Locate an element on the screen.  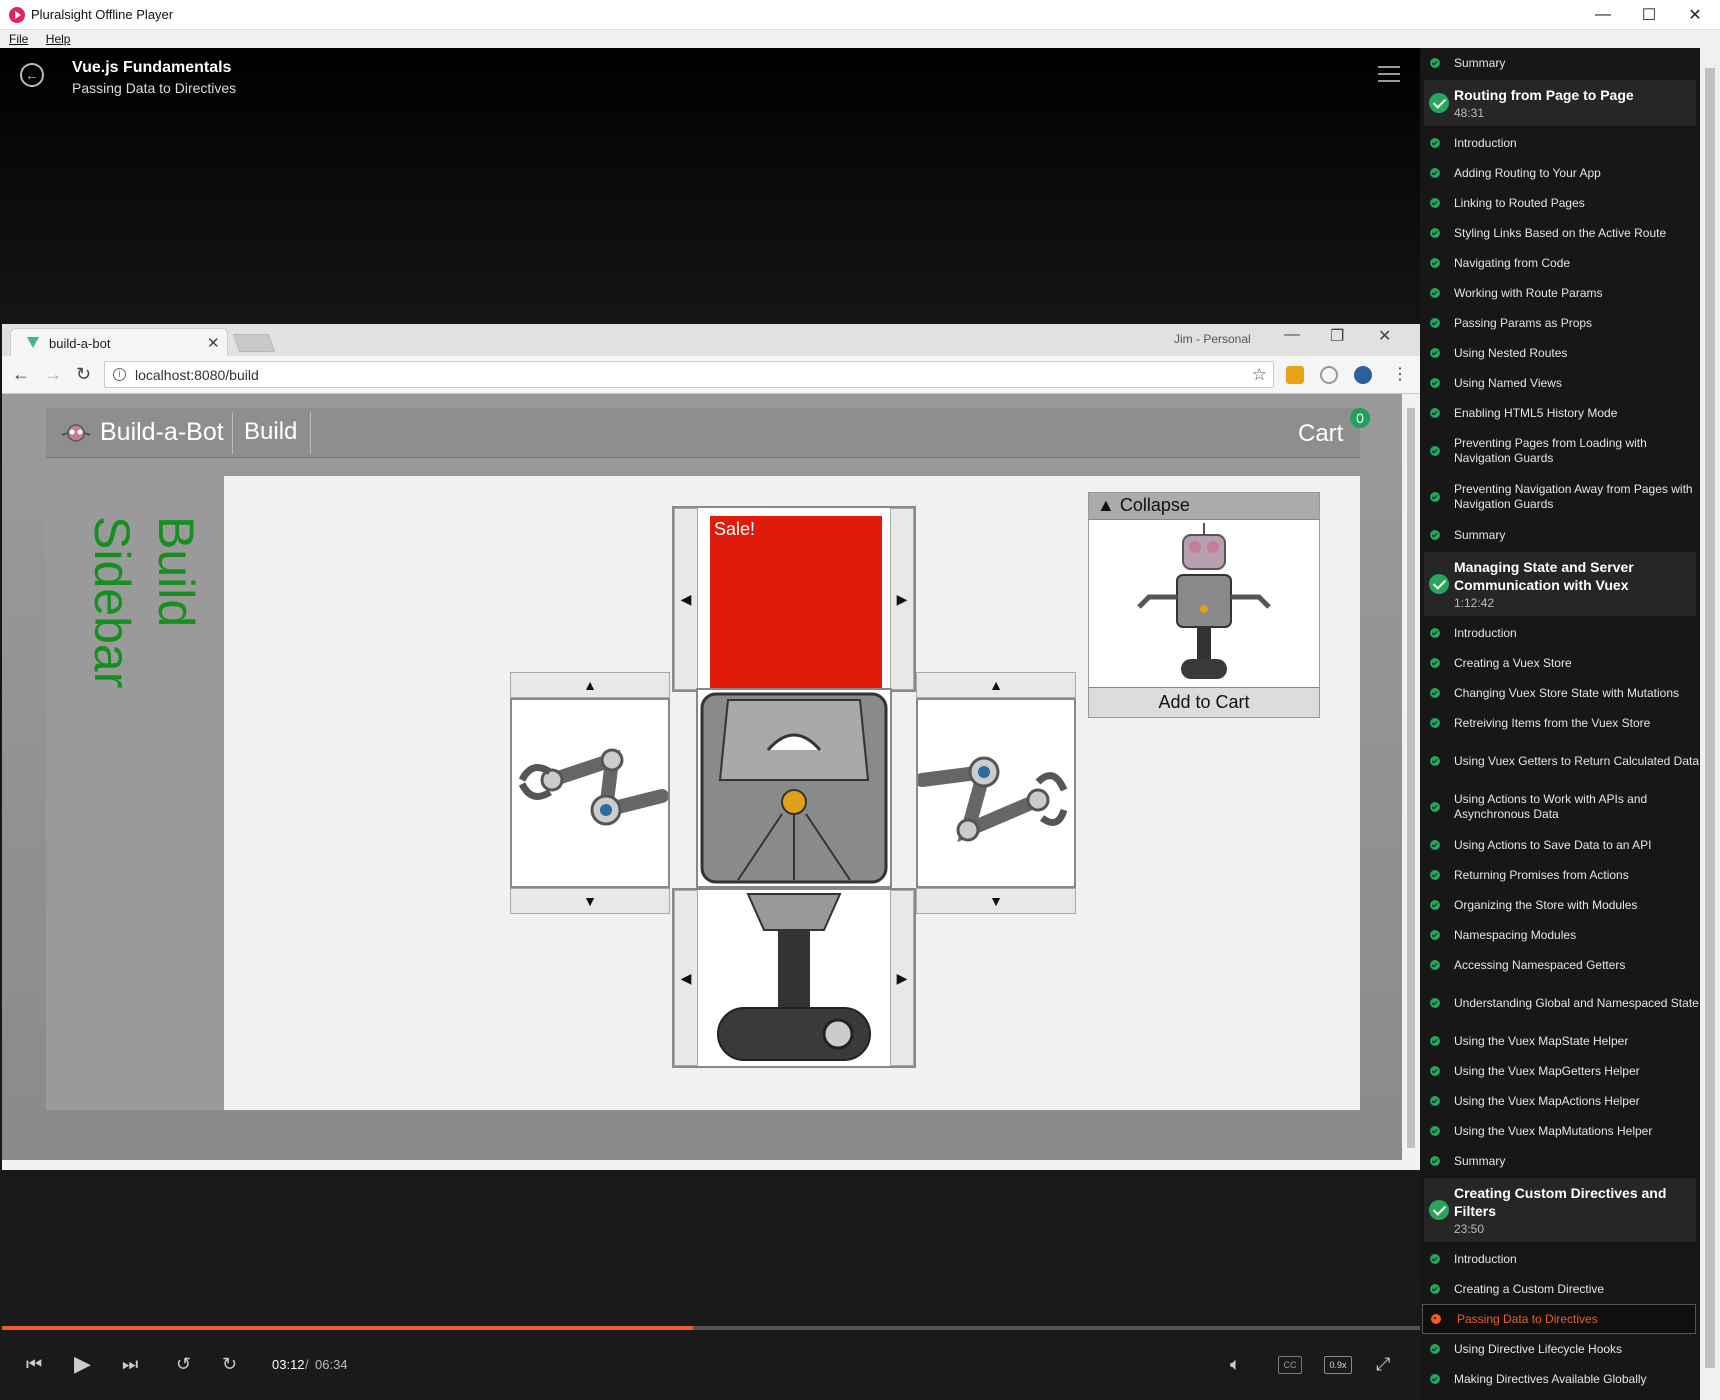
playback-progress-bar is located at coordinates (711, 1328).